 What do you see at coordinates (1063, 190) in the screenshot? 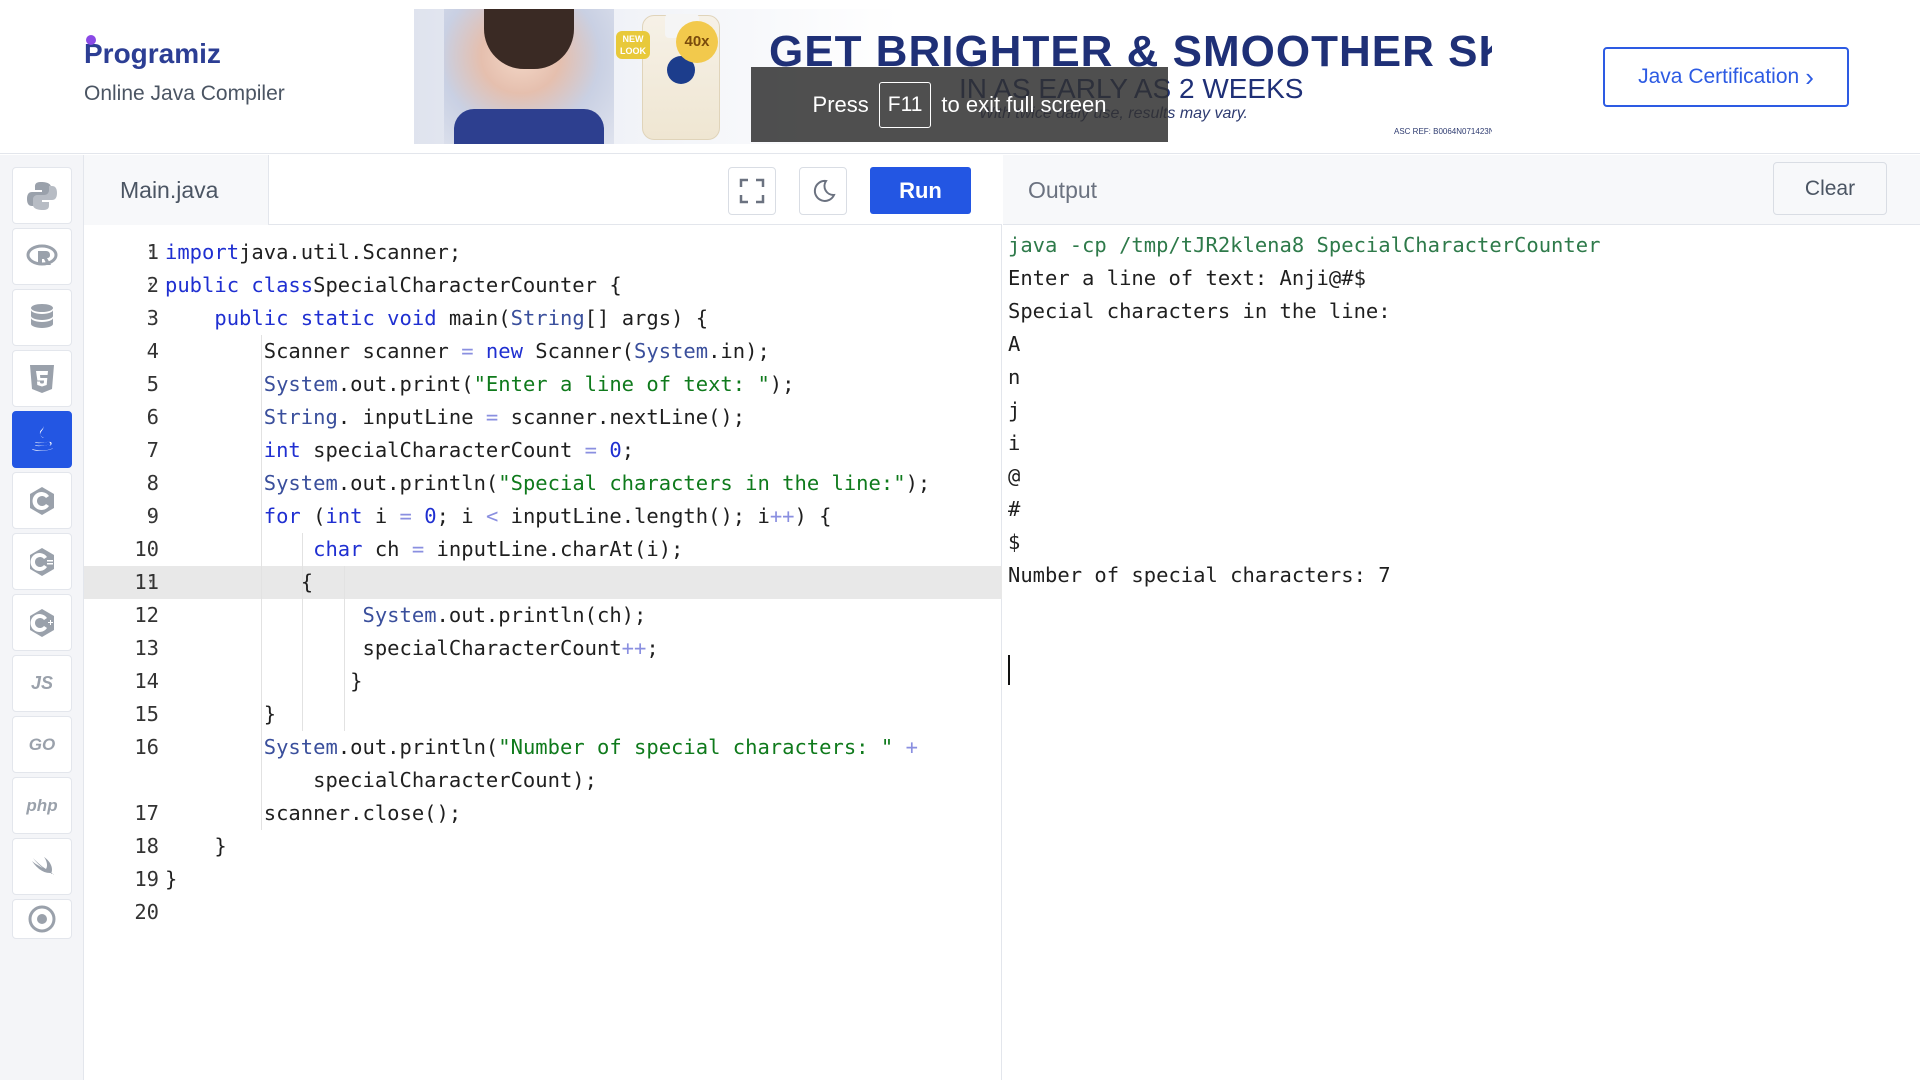
I see `output-title: Output` at bounding box center [1063, 190].